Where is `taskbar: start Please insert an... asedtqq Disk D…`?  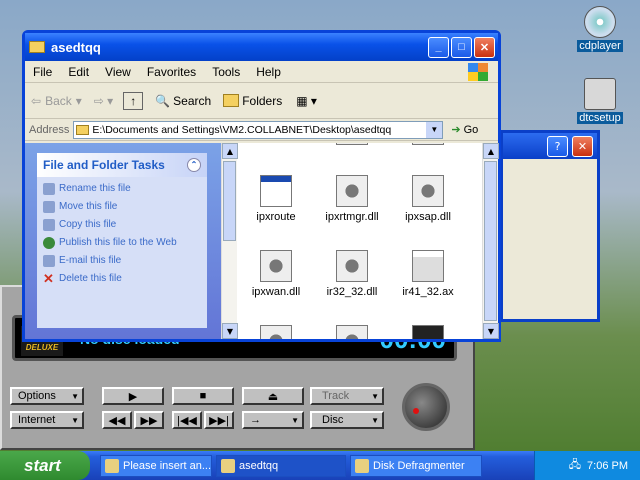 taskbar: start Please insert an... asedtqq Disk D… is located at coordinates (320, 465).